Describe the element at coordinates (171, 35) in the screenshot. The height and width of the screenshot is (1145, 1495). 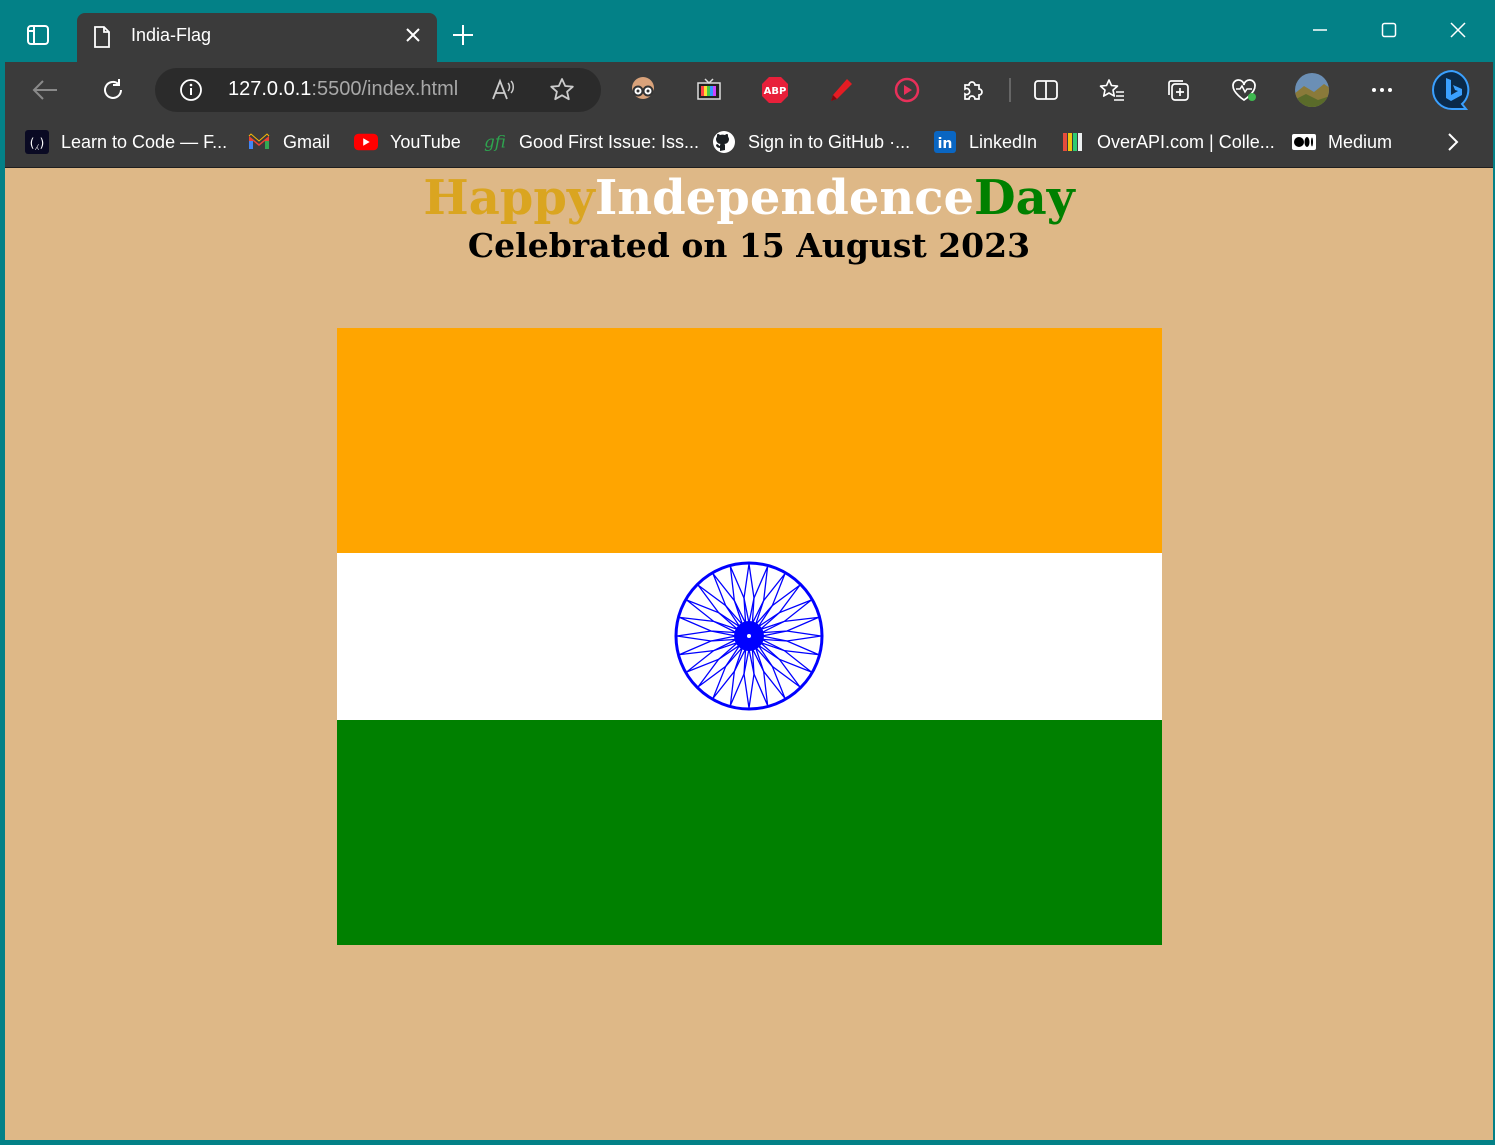
I see `tab-title: India-Flag` at that location.